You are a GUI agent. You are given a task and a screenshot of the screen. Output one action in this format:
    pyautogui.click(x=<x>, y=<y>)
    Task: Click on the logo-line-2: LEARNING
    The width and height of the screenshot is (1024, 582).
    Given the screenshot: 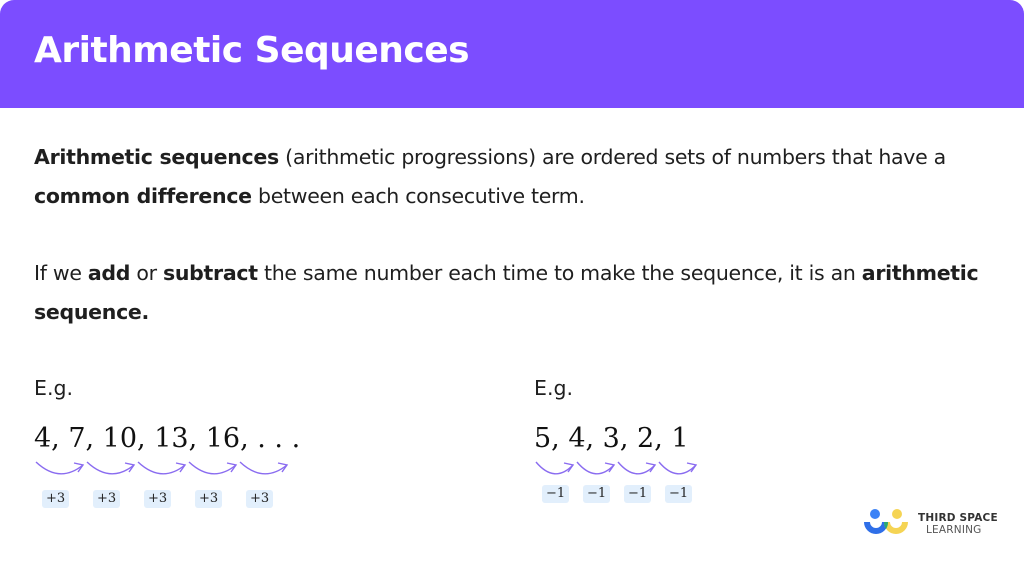 What is the action you would take?
    pyautogui.click(x=954, y=530)
    